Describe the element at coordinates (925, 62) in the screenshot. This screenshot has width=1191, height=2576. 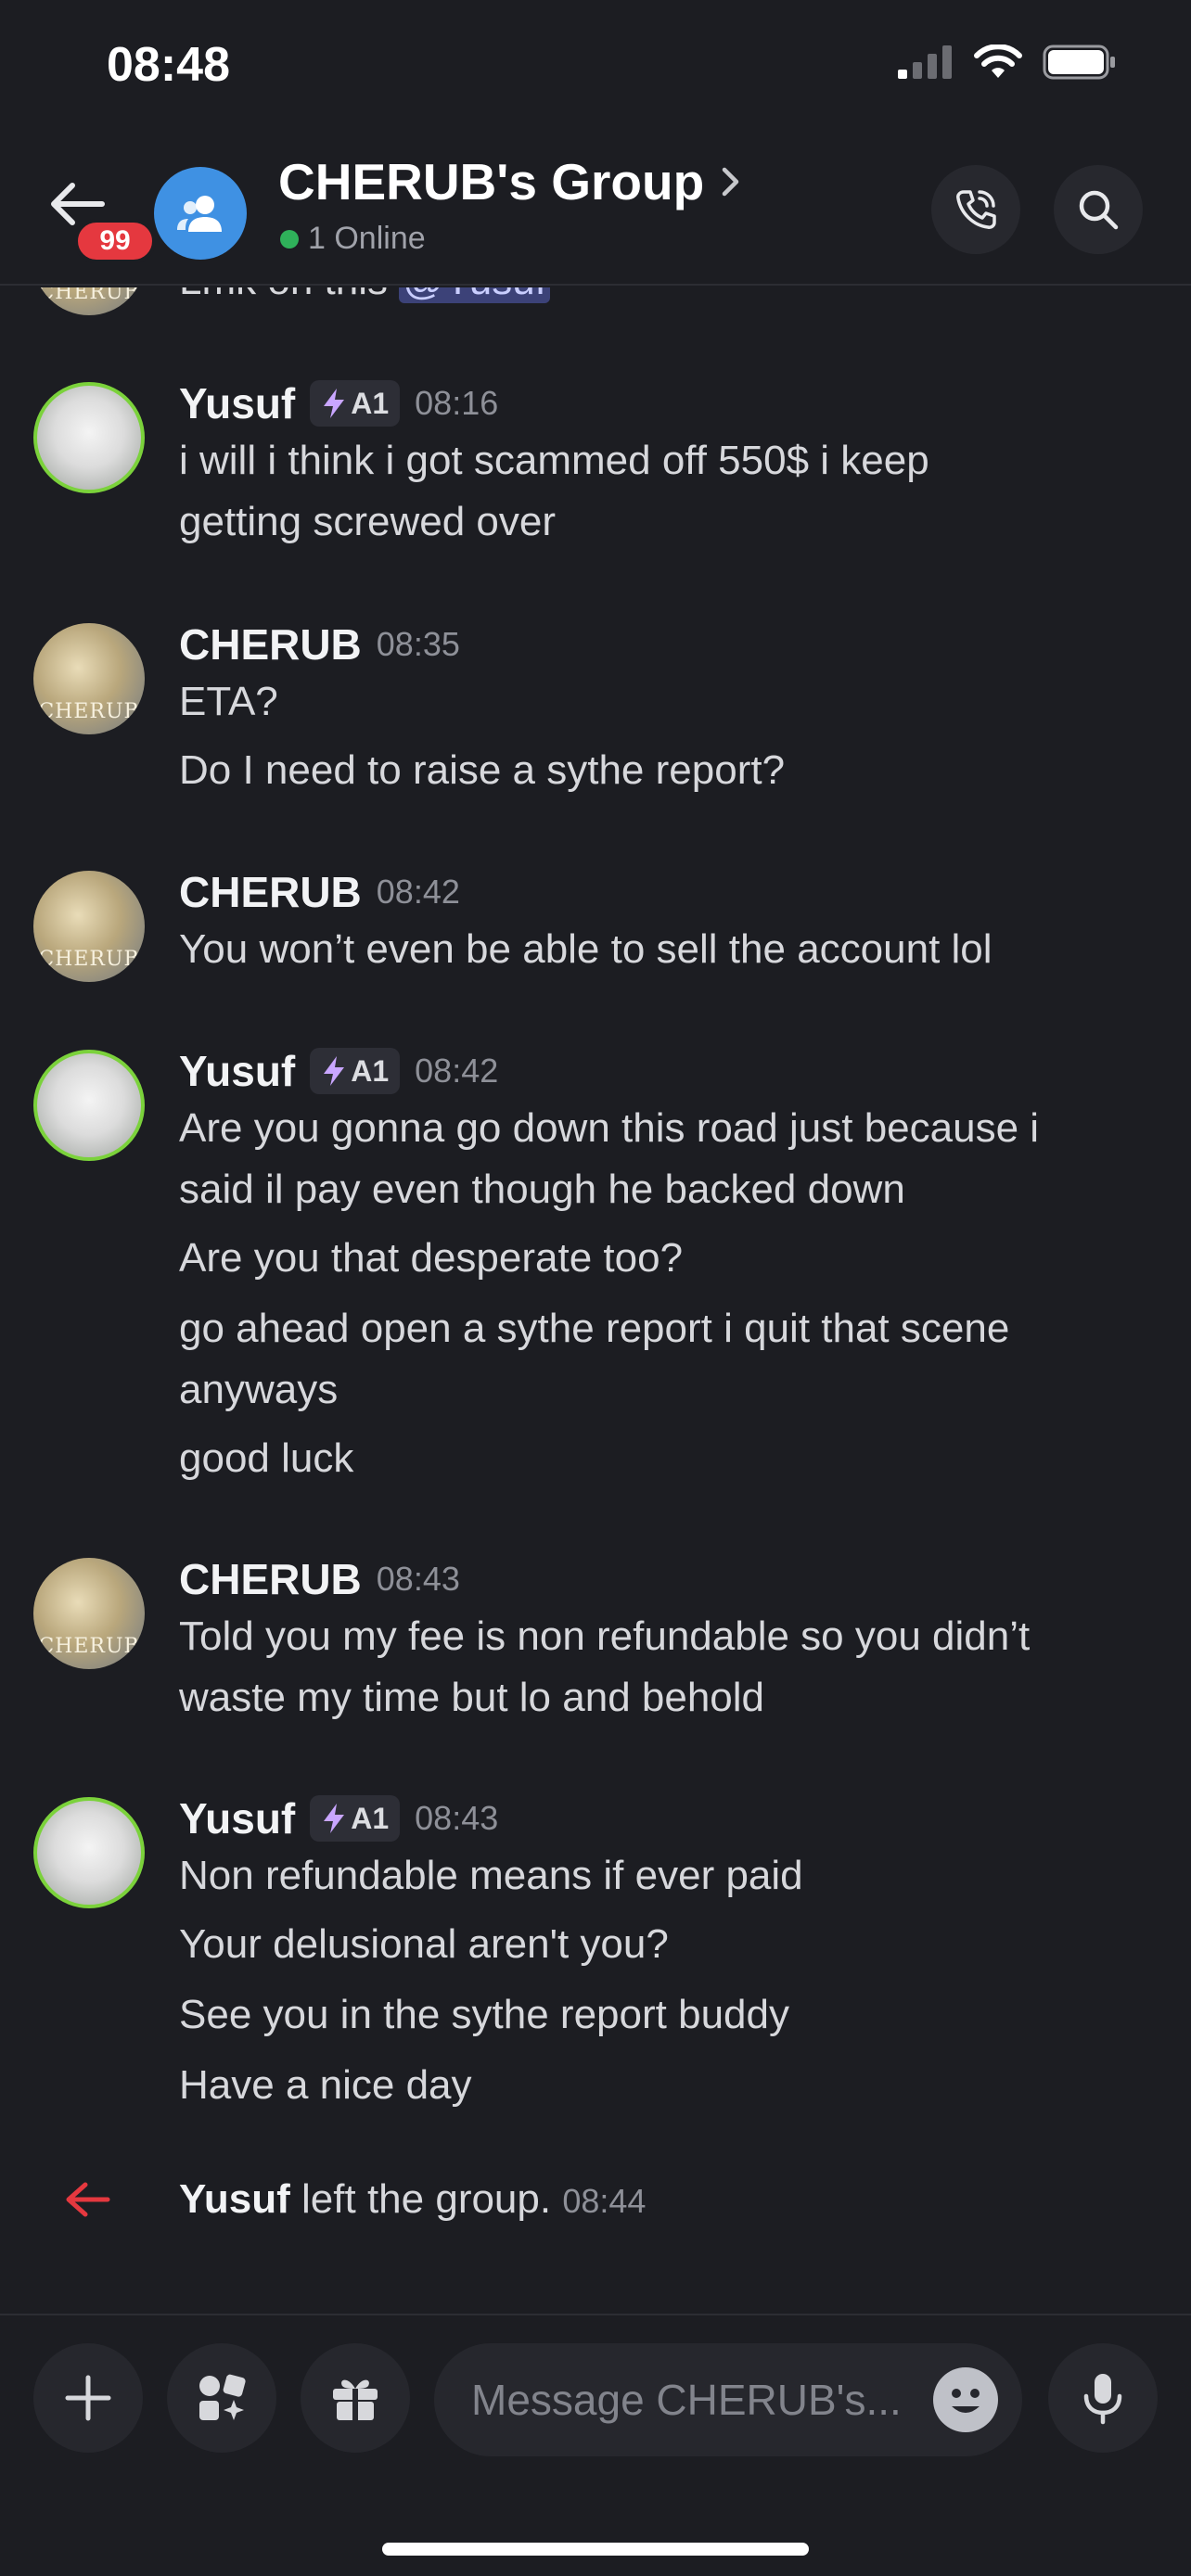
I see `cellular-signal-icon` at that location.